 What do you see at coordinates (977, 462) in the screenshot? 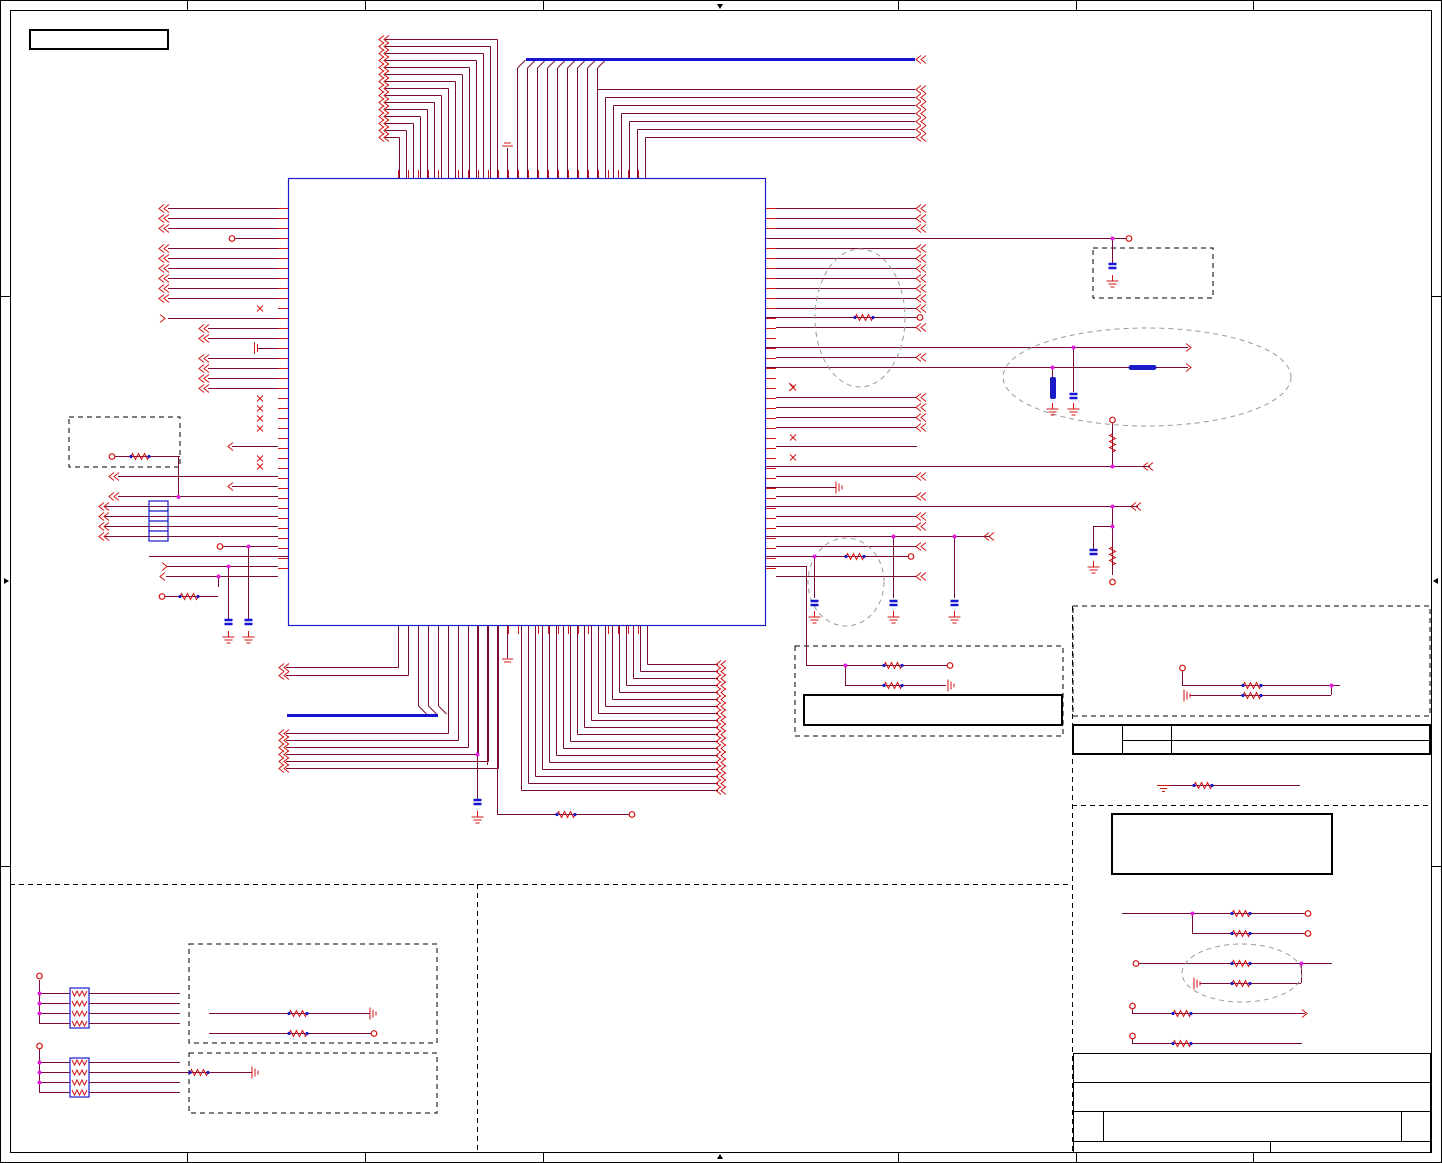
I see `right-circuits` at bounding box center [977, 462].